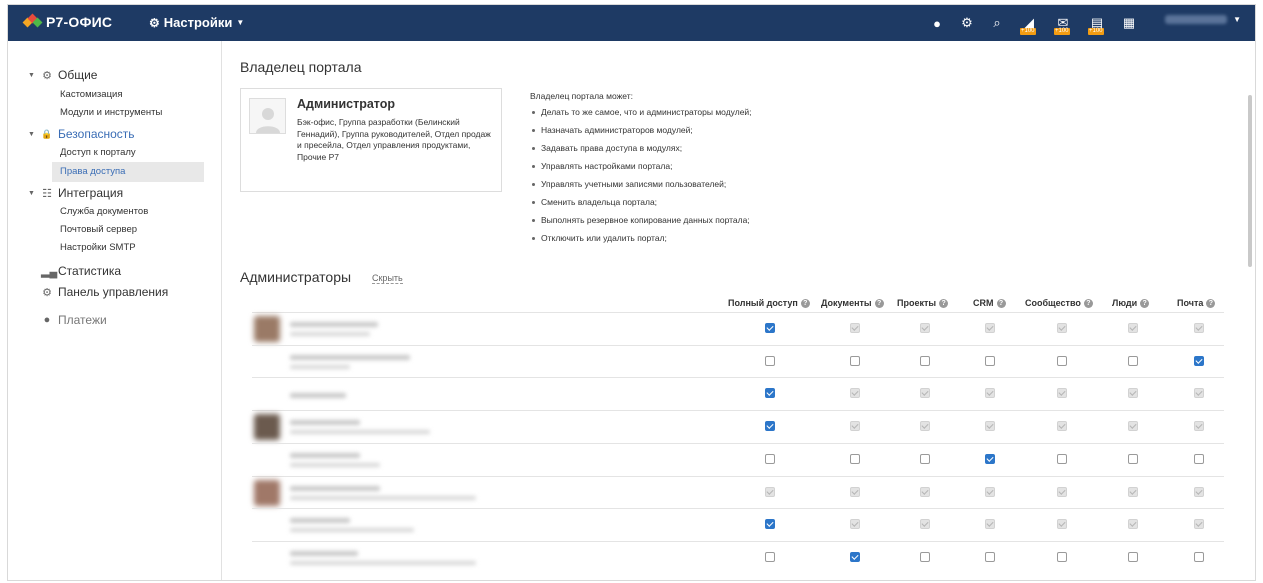 Image resolution: width=1263 pixels, height=583 pixels. I want to click on sidebar-item-2-1: Почтовый сервер, so click(98, 229).